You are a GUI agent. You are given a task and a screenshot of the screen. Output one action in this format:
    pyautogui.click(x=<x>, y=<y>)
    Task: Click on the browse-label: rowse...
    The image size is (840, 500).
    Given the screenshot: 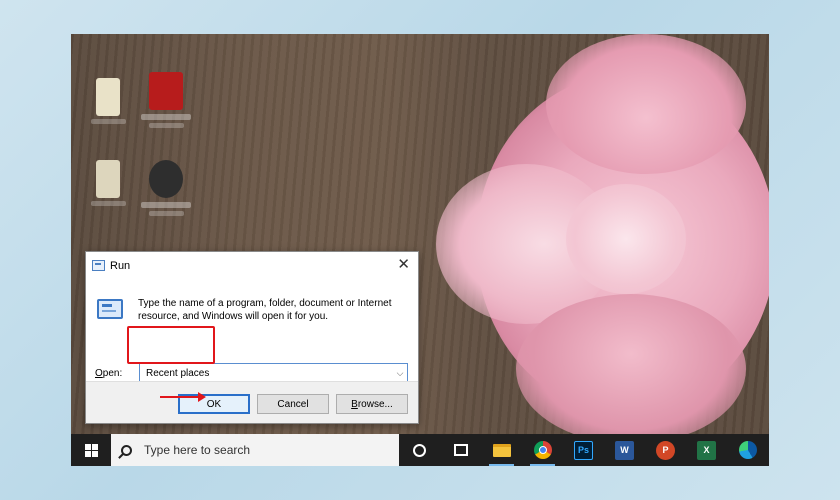 What is the action you would take?
    pyautogui.click(x=375, y=404)
    